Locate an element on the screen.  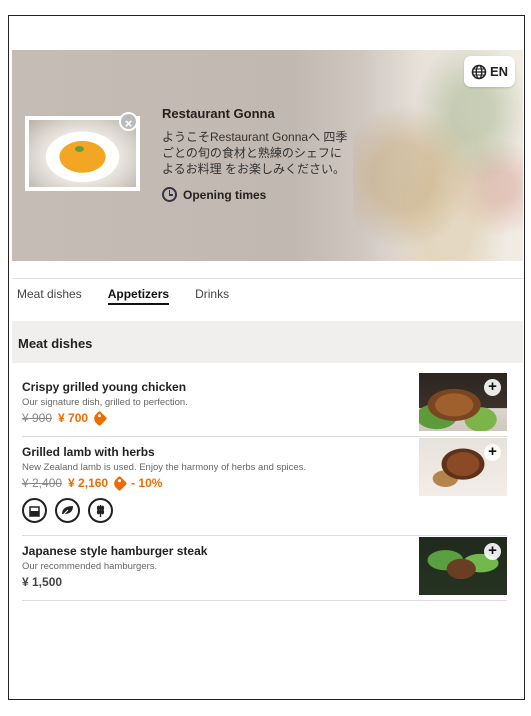
wheat-icon is located at coordinates (100, 510).